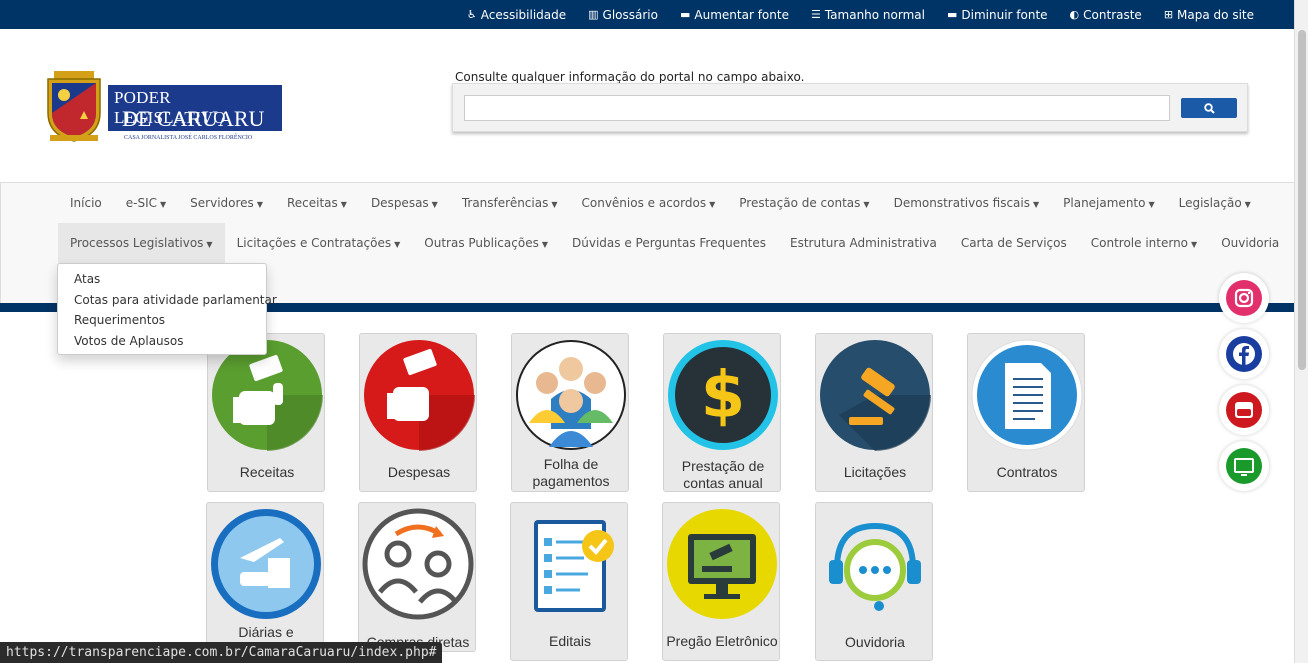 The height and width of the screenshot is (663, 1308). I want to click on search-input, so click(817, 108).